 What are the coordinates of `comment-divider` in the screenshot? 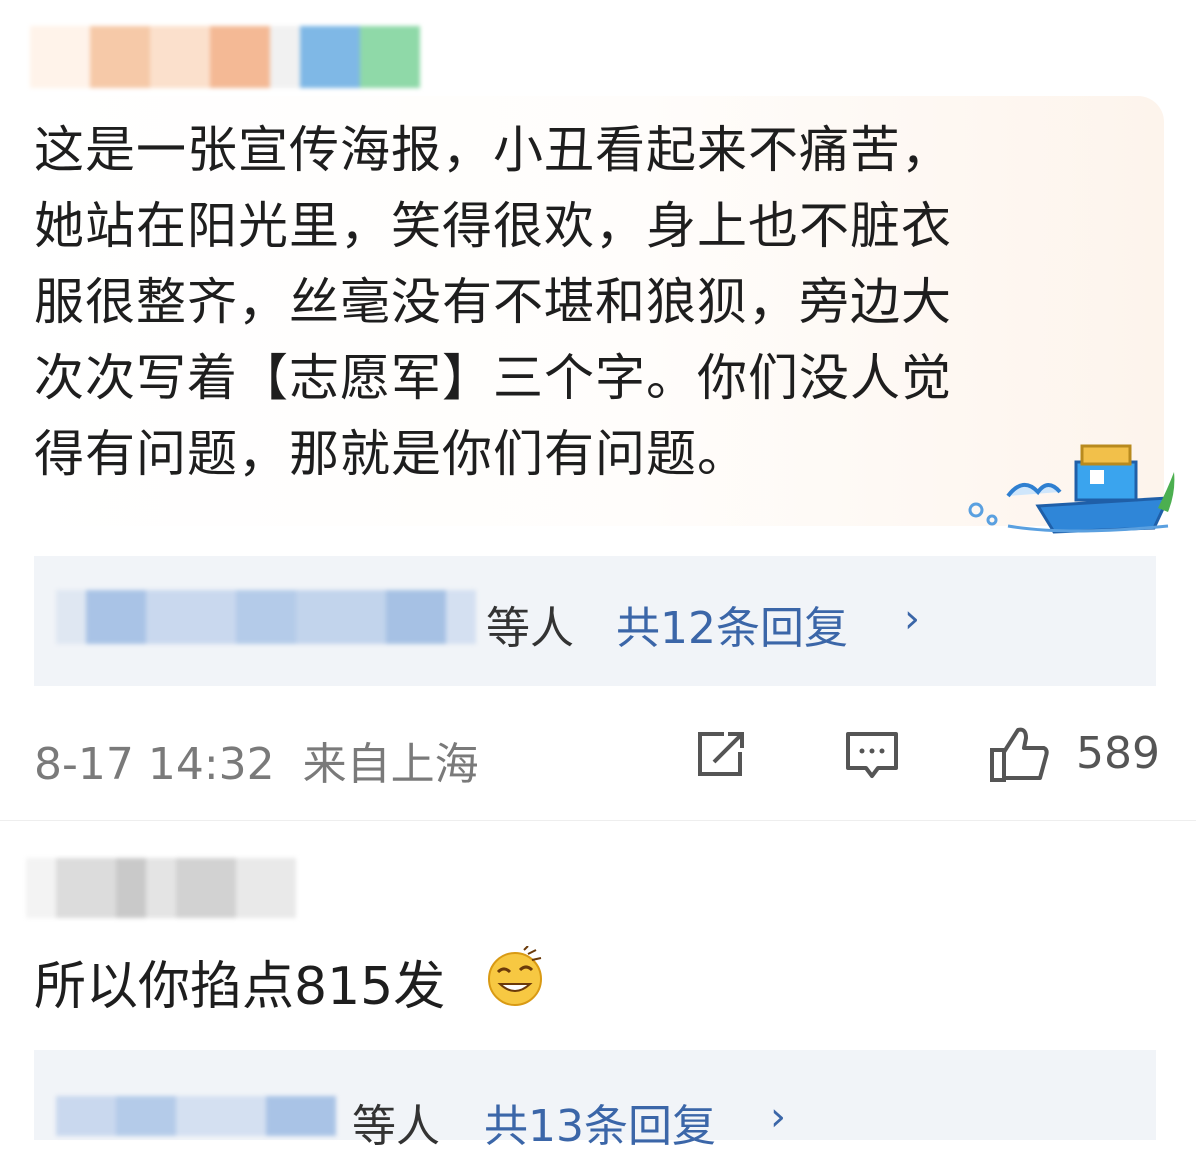 It's located at (598, 820).